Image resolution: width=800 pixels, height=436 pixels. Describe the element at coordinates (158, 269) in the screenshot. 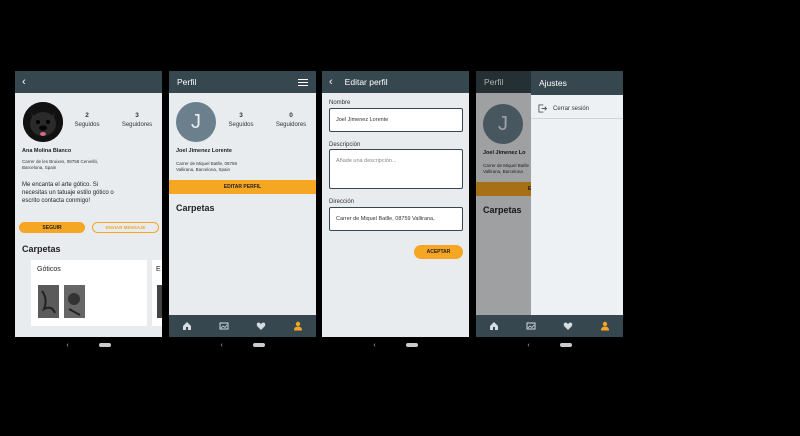

I see `folder-title: E` at that location.